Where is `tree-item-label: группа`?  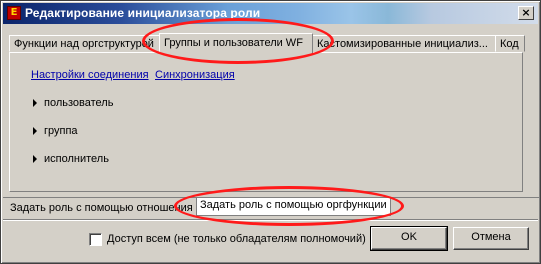
tree-item-label: группа is located at coordinates (61, 131).